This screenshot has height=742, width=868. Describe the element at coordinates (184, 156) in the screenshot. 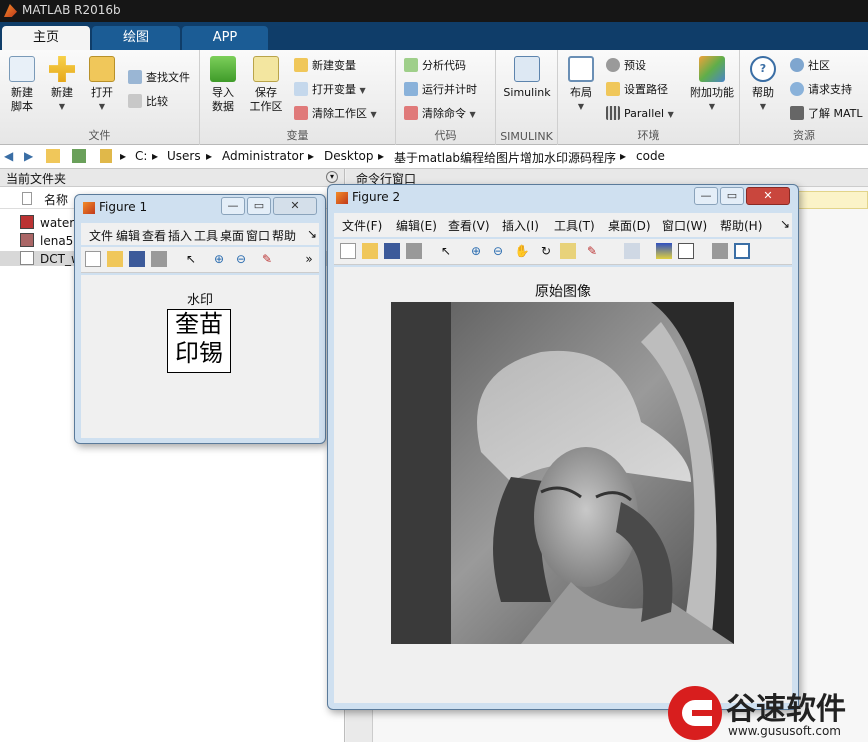

I see `path-segment: Users` at that location.